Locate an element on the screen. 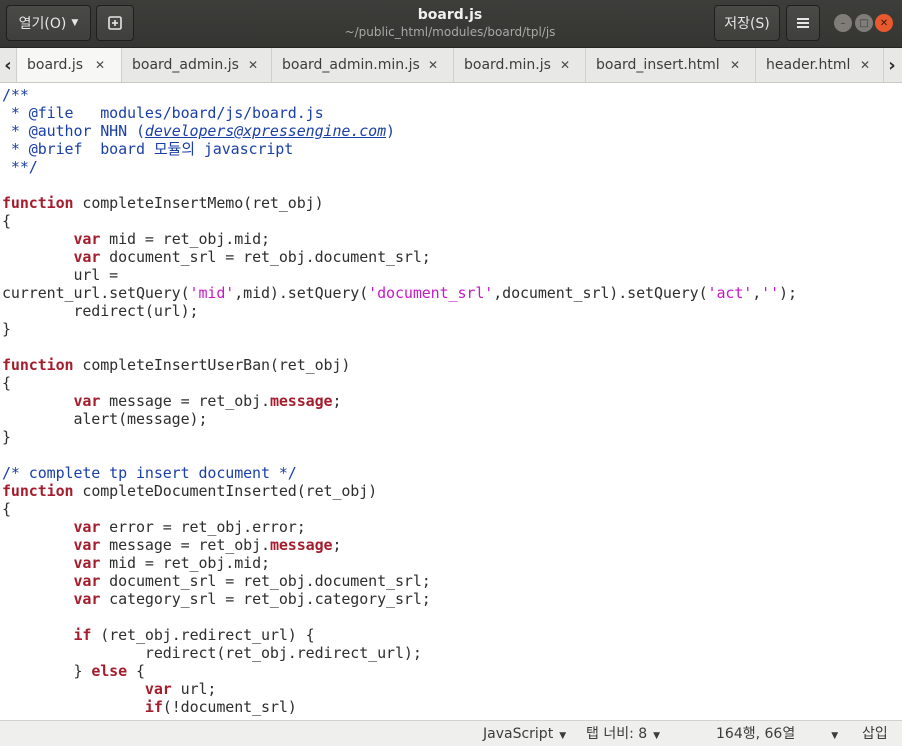 This screenshot has height=746, width=902. new-tab-button is located at coordinates (115, 23).